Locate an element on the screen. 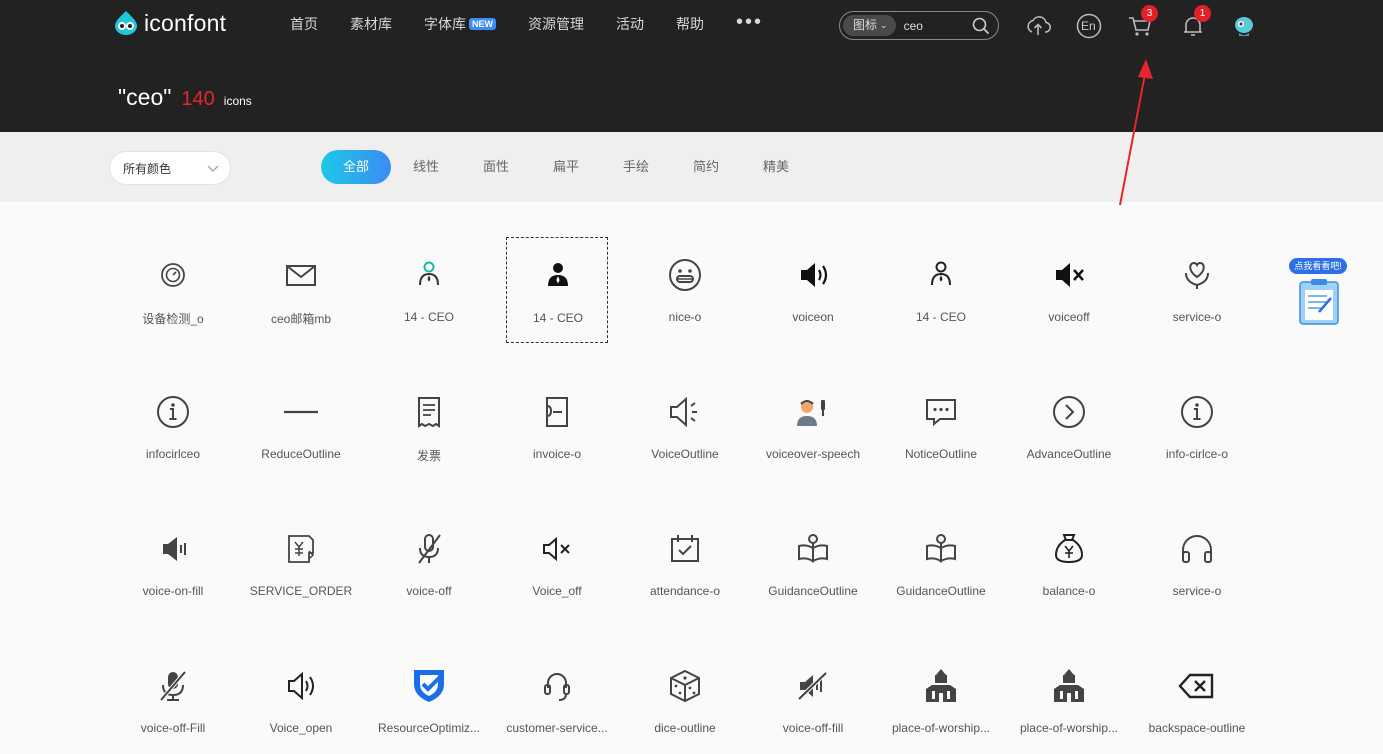 This screenshot has width=1383, height=754. cart-button: 3 is located at coordinates (1142, 22).